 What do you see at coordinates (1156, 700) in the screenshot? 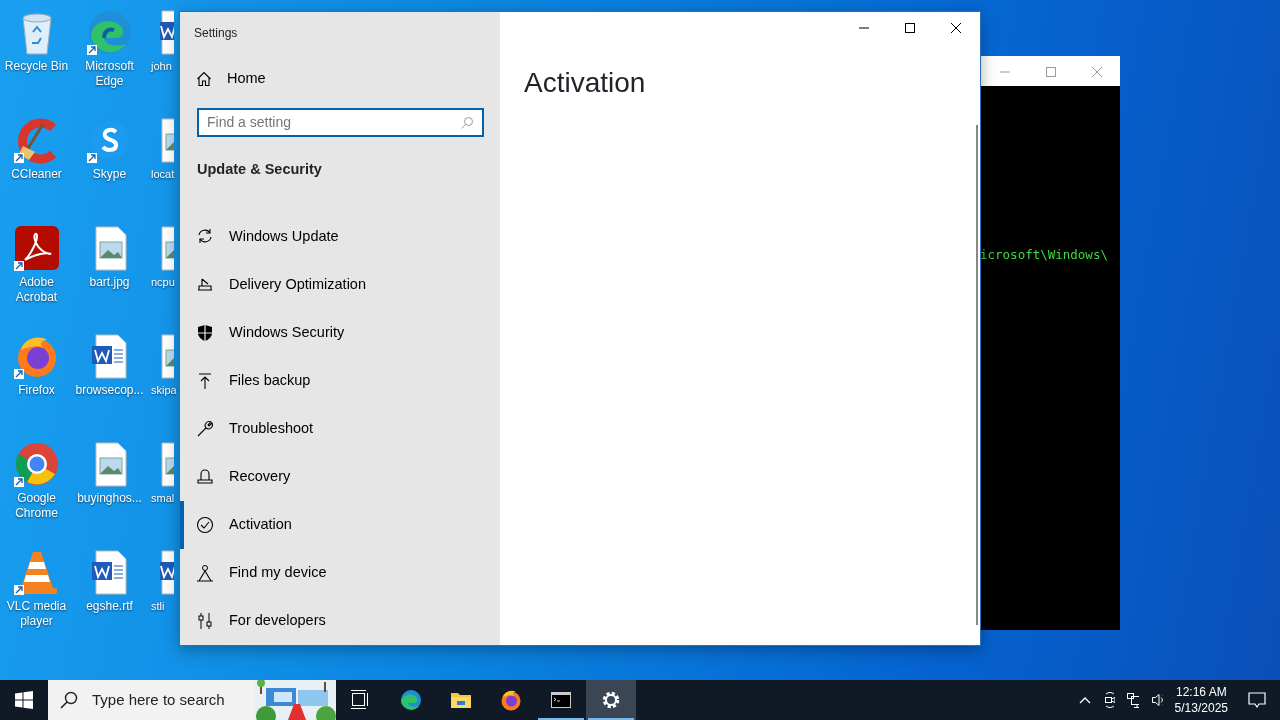
I see `speaker-icon` at bounding box center [1156, 700].